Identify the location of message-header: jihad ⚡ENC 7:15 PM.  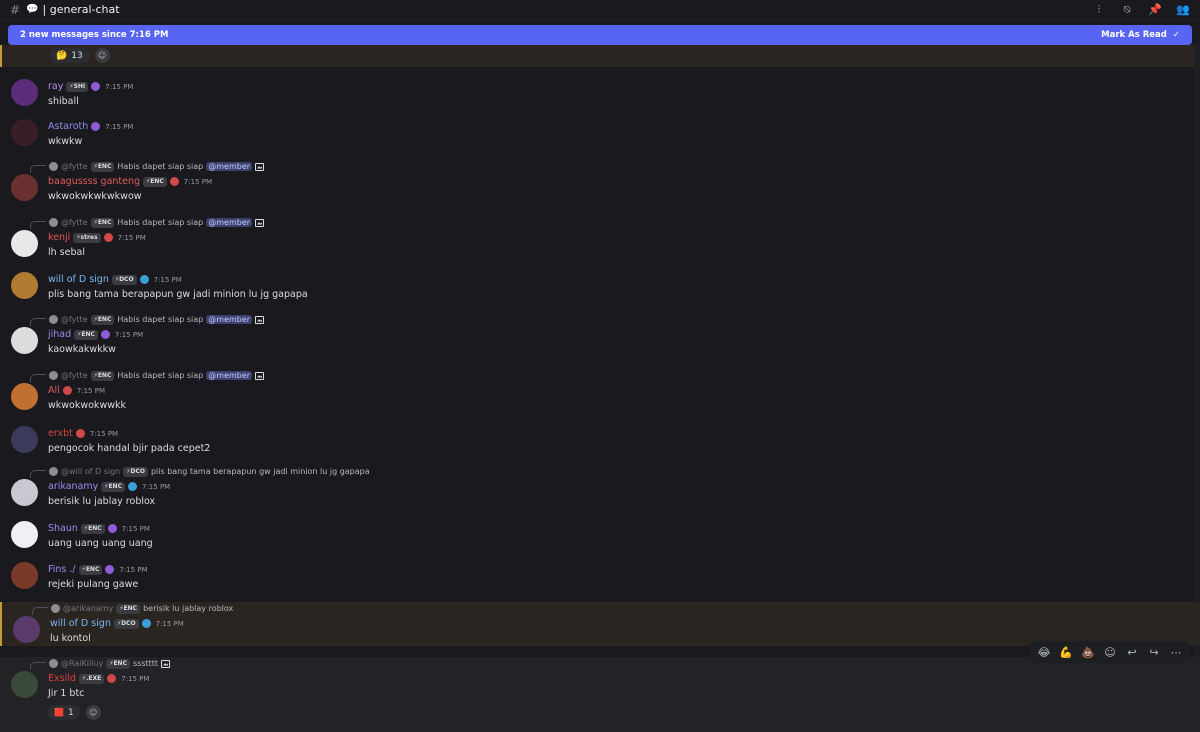
(95, 334).